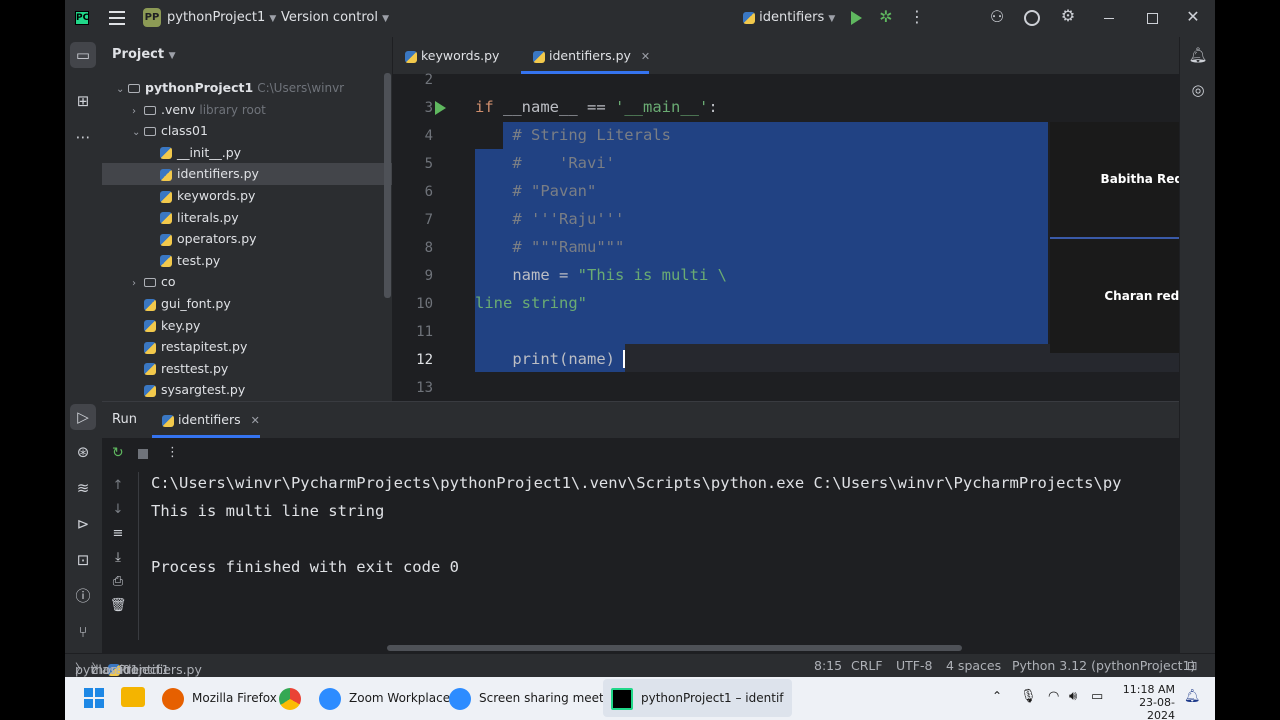  Describe the element at coordinates (1097, 696) in the screenshot. I see `battery-icon: ▭` at that location.